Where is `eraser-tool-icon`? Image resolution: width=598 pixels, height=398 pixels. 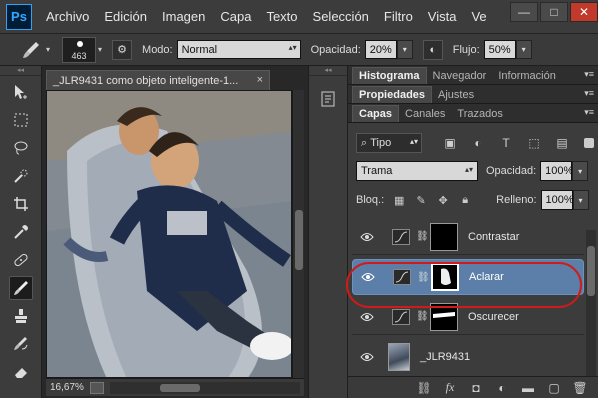
eraser-tool-icon is located at coordinates (21, 372).